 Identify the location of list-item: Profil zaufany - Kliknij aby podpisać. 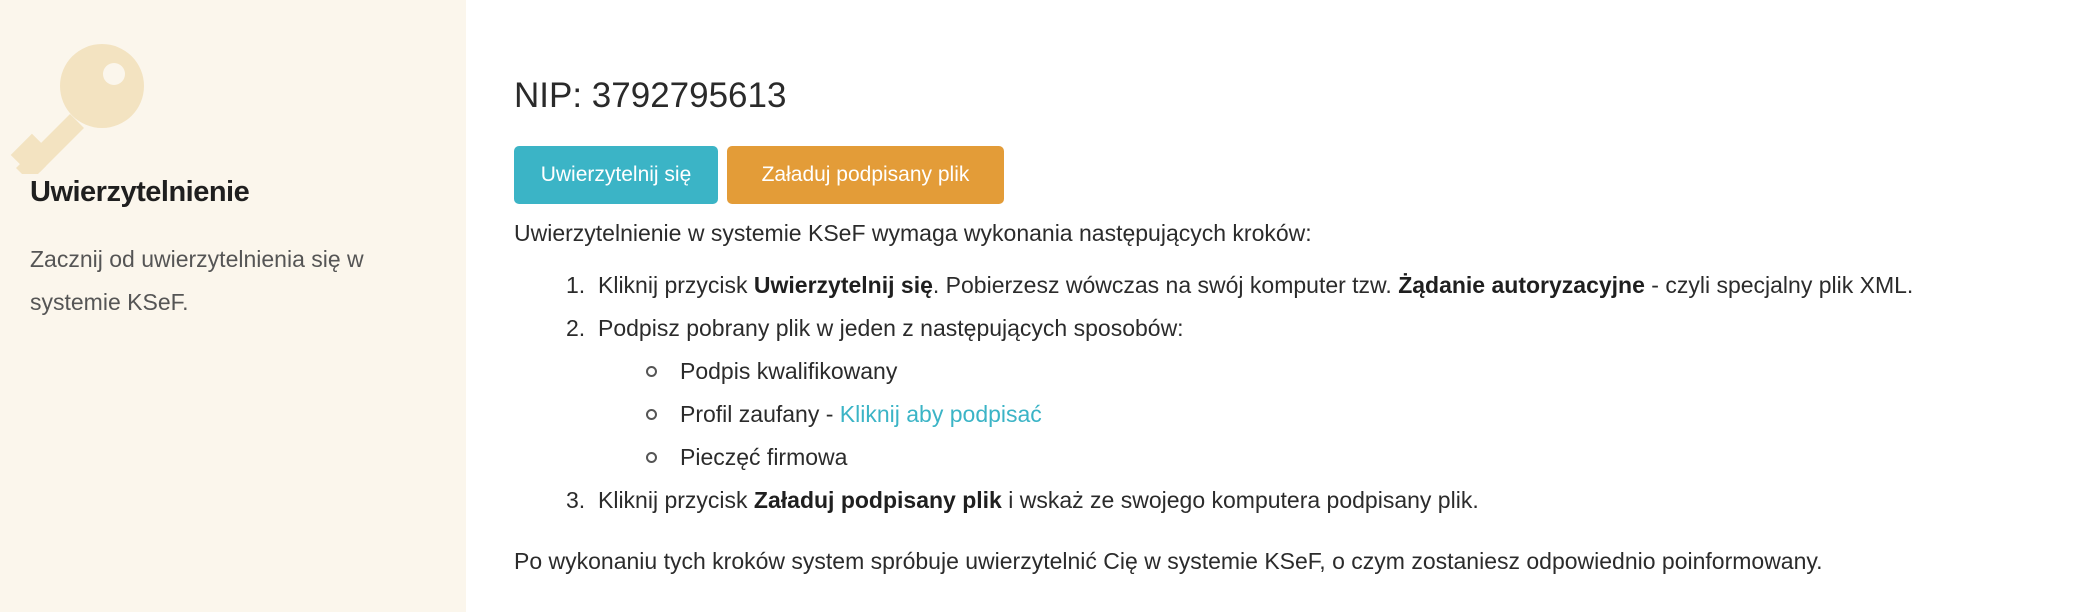
(1255, 414).